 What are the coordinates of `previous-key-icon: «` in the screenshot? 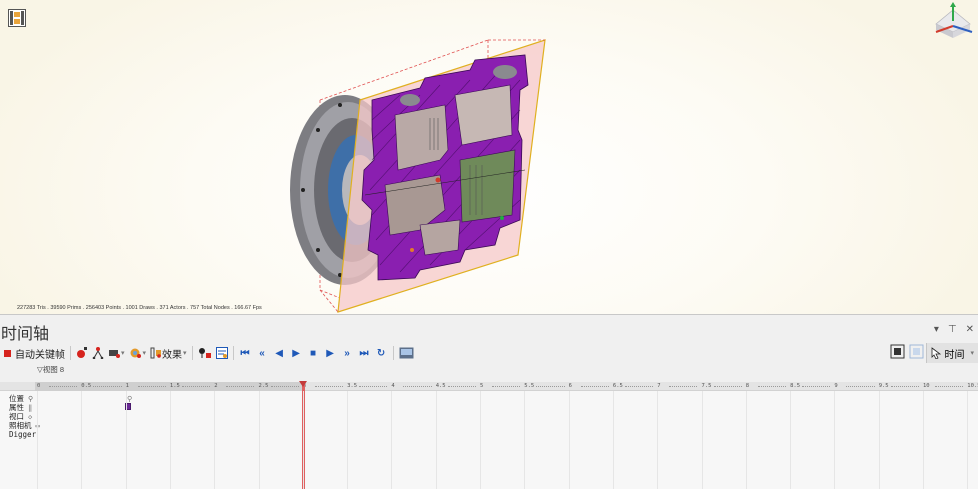 It's located at (262, 353).